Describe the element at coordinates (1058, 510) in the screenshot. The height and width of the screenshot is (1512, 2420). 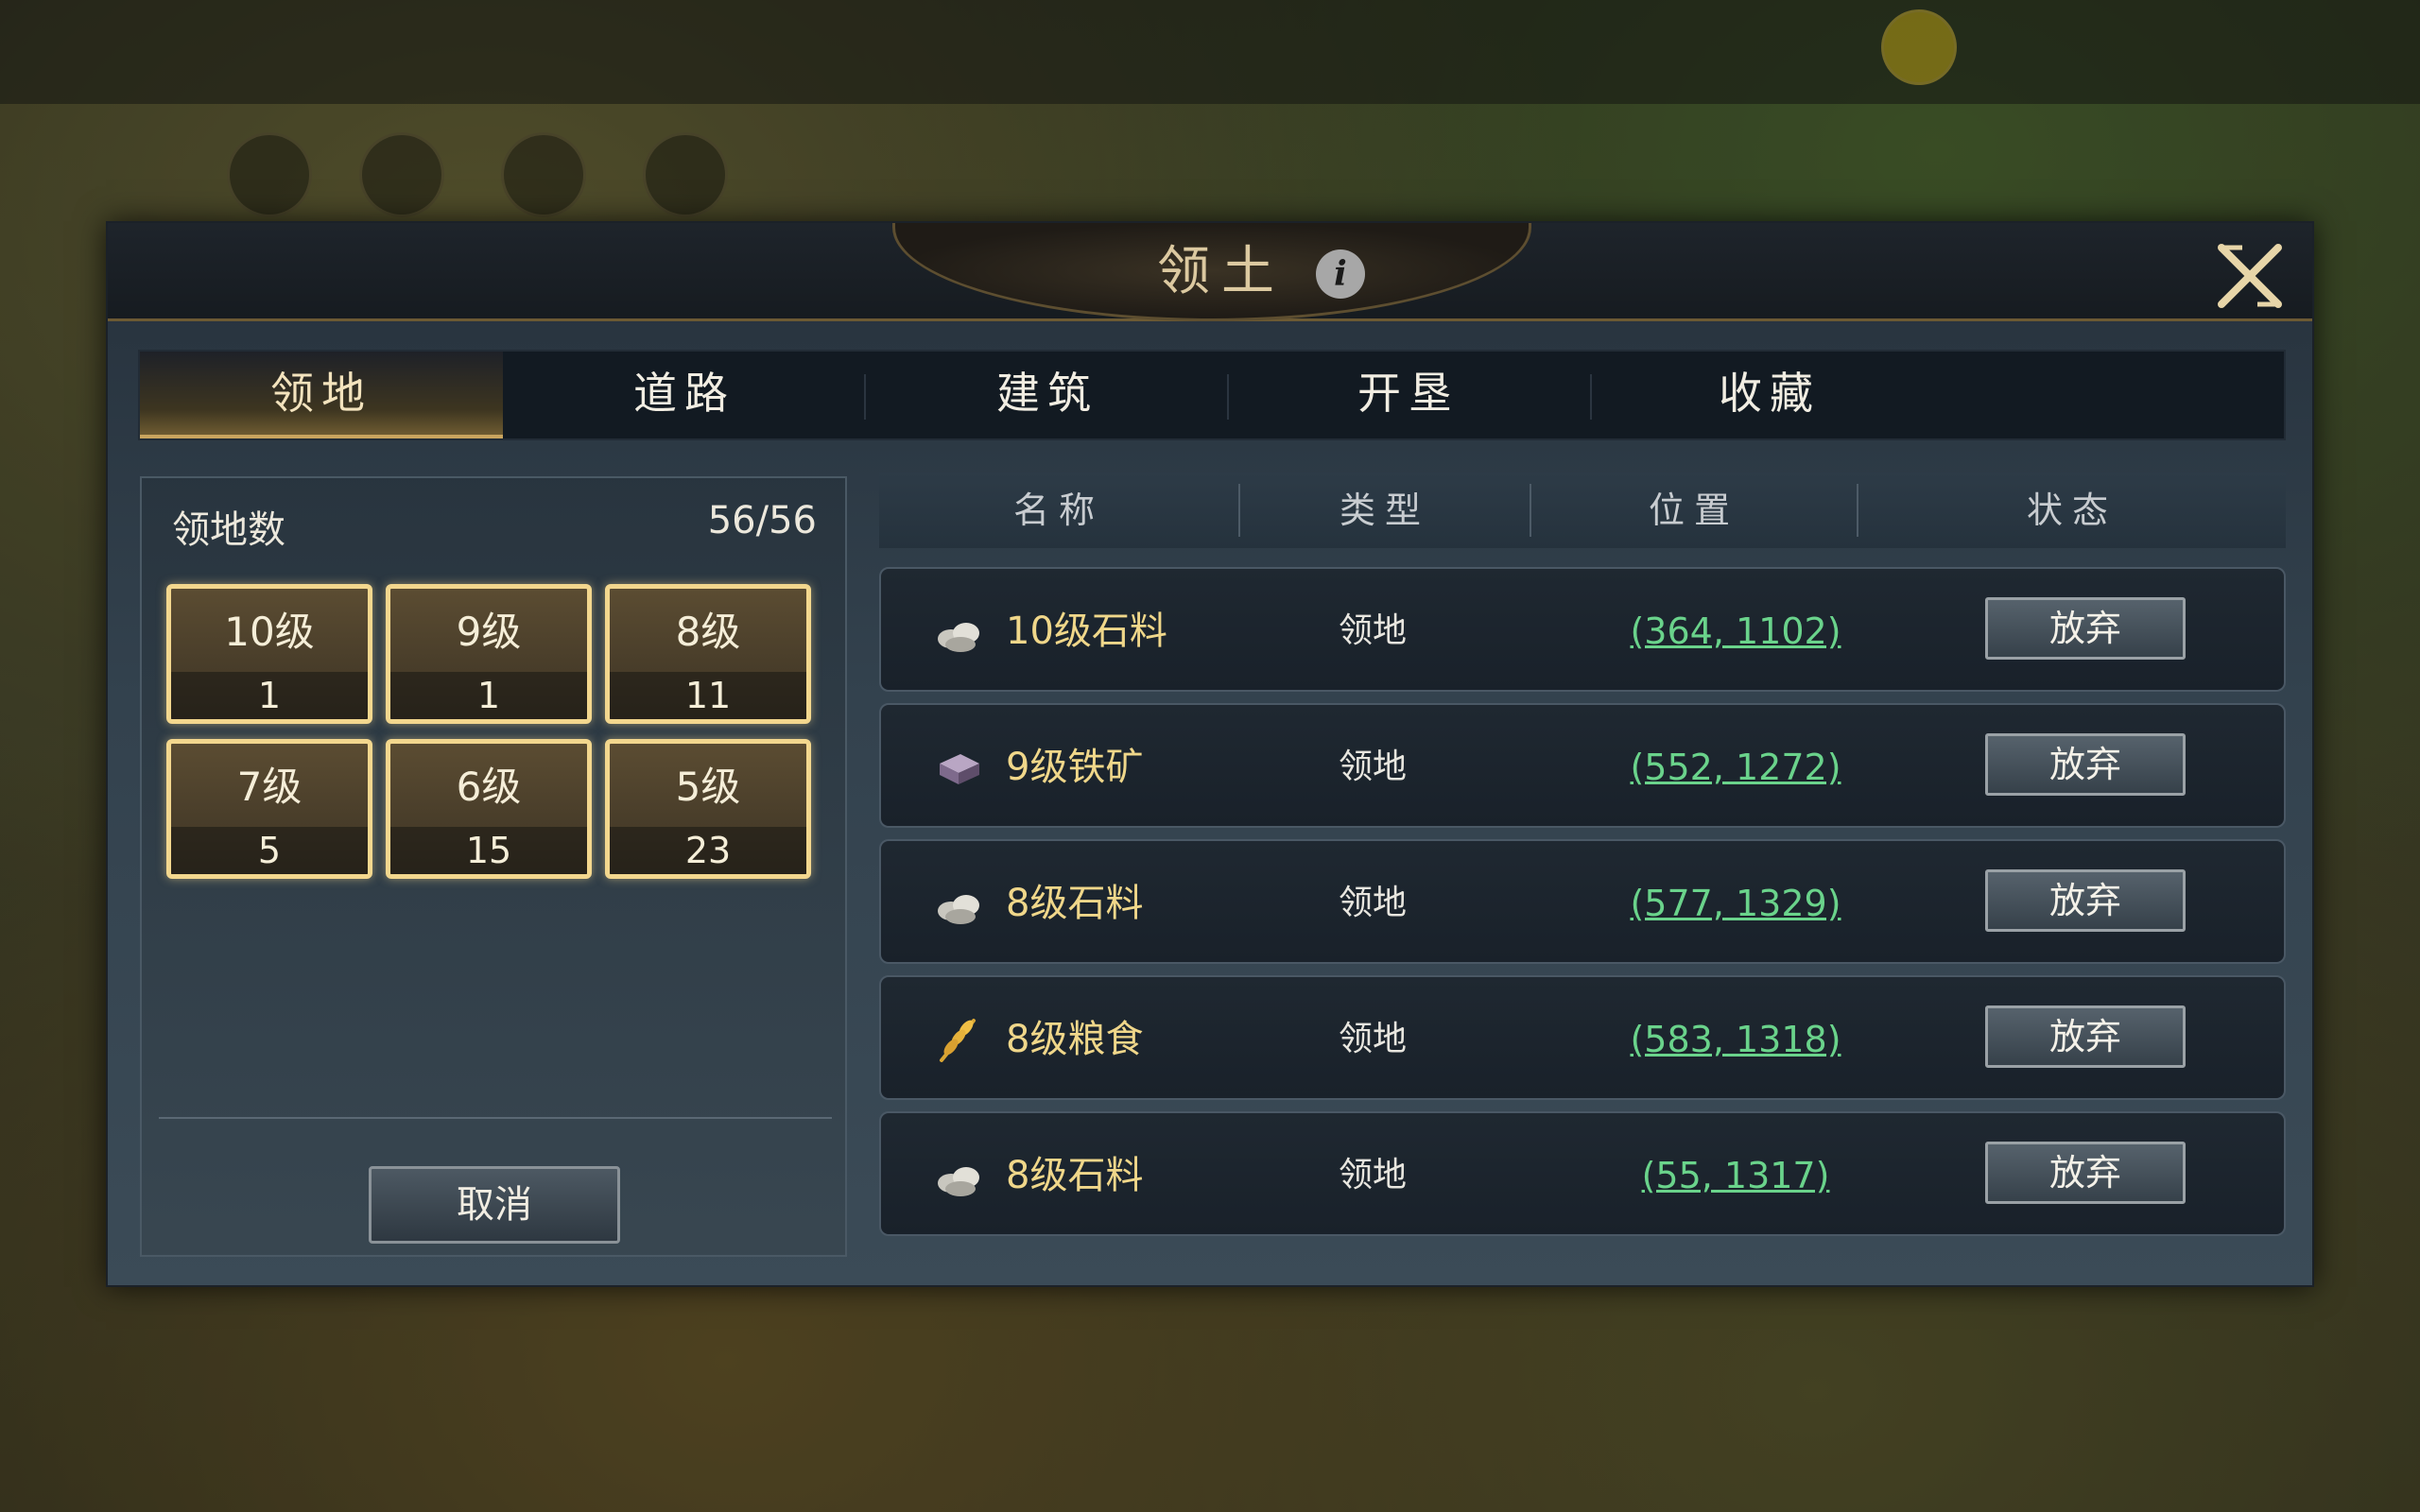
I see `column-header-name: 名称` at that location.